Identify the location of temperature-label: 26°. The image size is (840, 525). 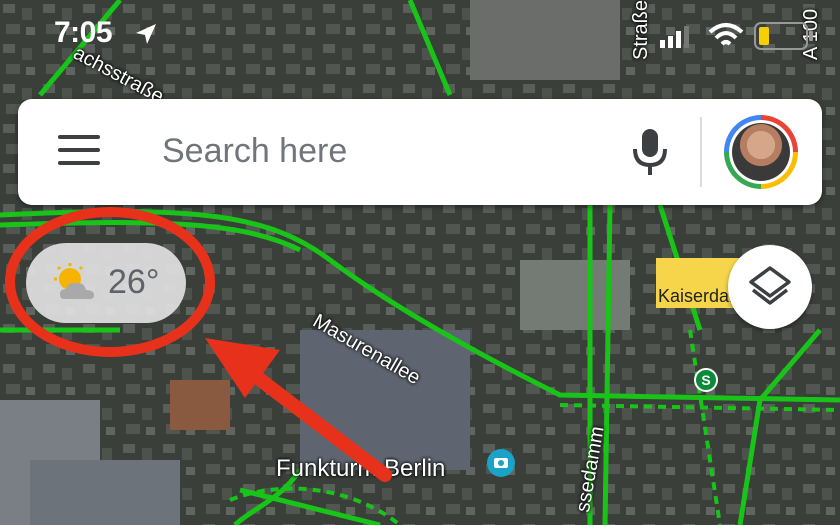
(134, 282).